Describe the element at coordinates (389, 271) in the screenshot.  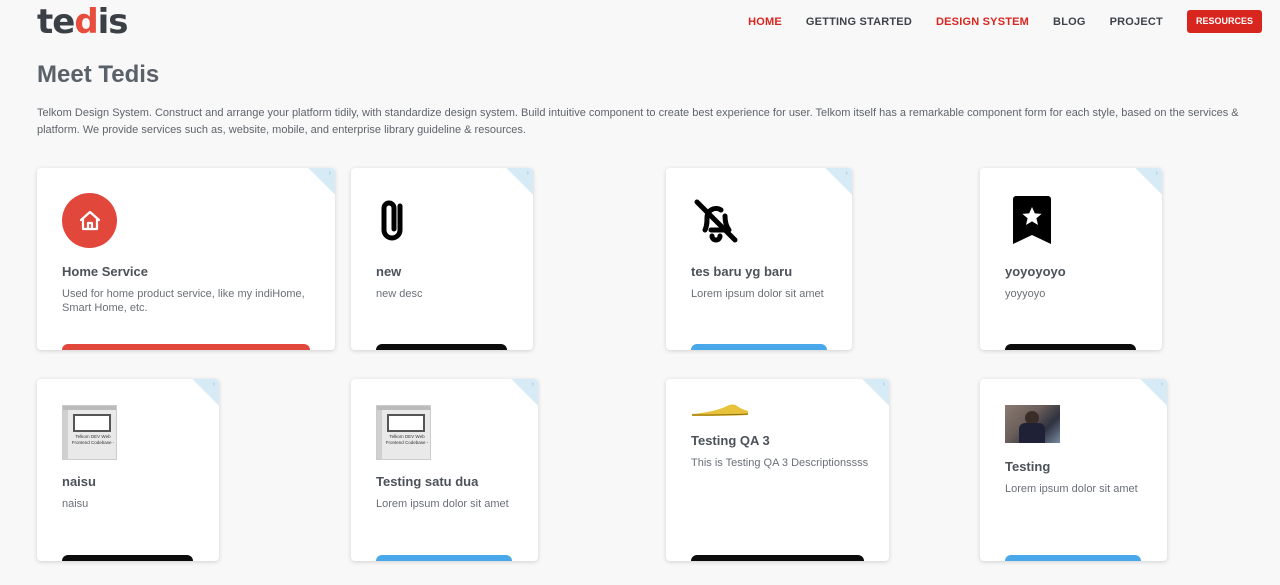
I see `card-title: new` at that location.